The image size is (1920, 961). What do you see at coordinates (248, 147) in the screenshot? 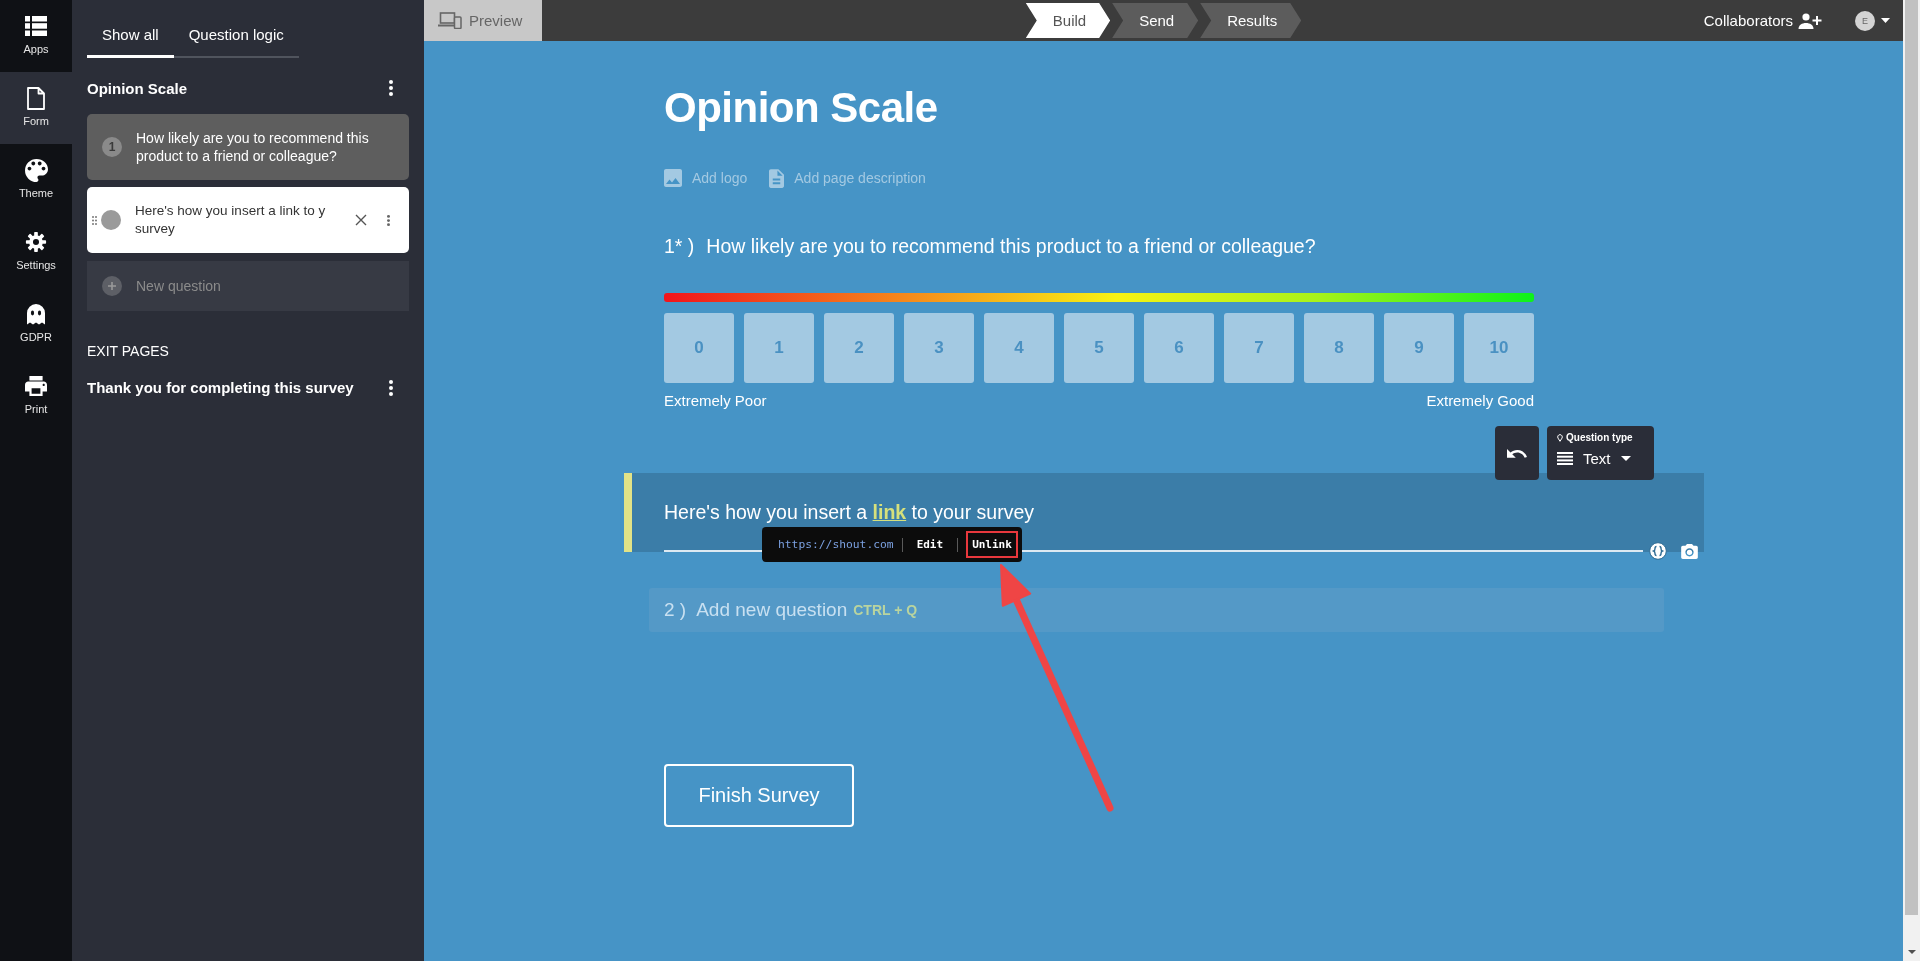
I see `question-list-item: 1 How likely are you to recommend this product to a friend or colleague?` at bounding box center [248, 147].